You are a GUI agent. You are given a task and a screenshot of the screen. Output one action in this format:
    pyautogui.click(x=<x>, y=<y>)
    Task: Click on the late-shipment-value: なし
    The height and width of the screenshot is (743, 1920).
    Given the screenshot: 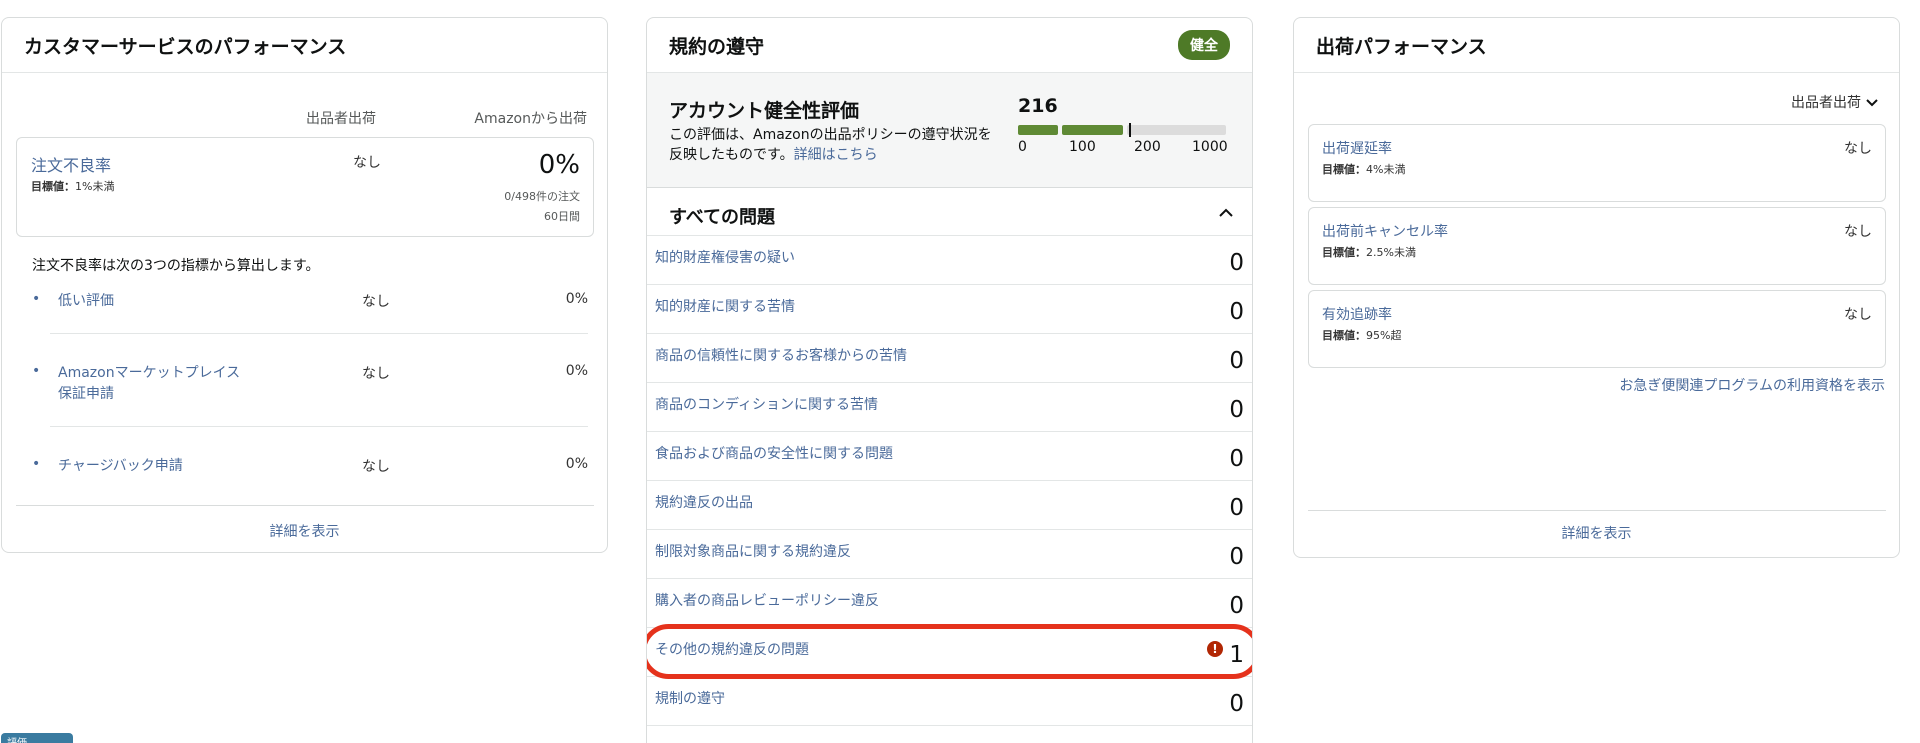 What is the action you would take?
    pyautogui.click(x=1858, y=149)
    